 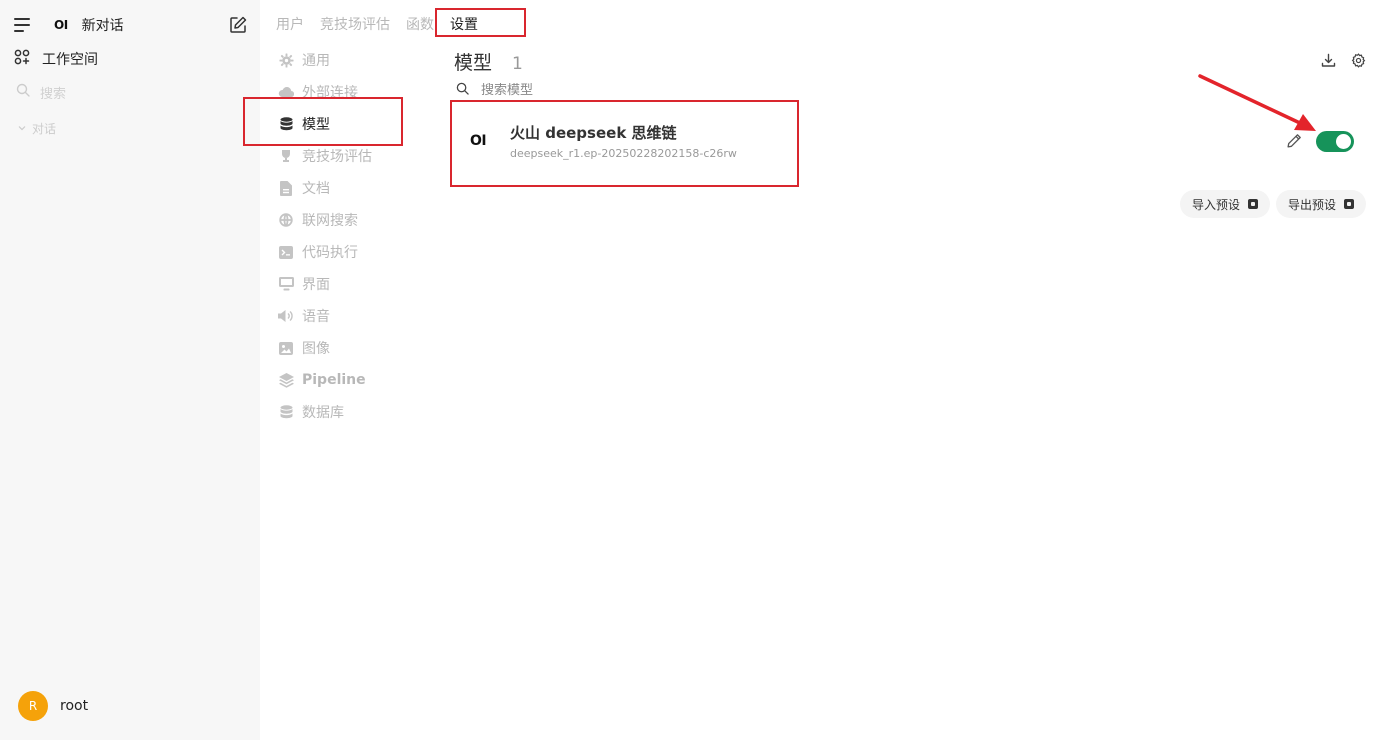 I want to click on menu-icon, so click(x=23, y=25).